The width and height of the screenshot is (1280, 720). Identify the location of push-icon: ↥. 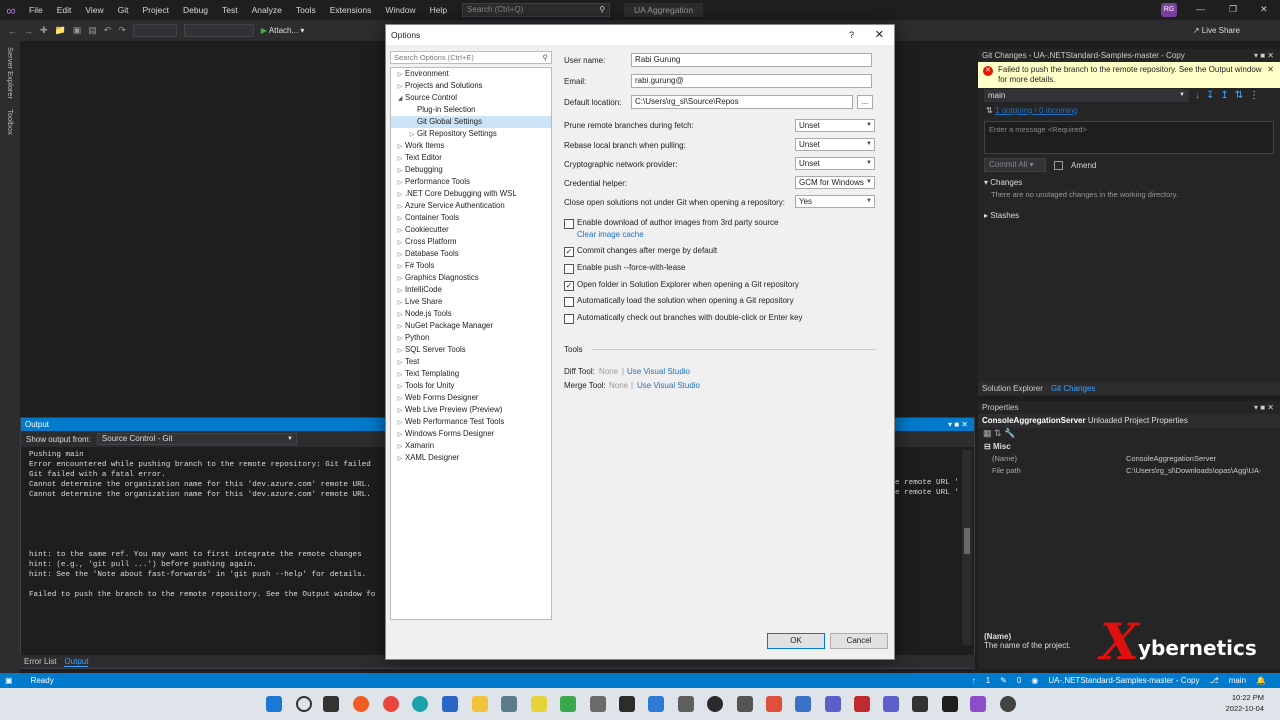
(1224, 95).